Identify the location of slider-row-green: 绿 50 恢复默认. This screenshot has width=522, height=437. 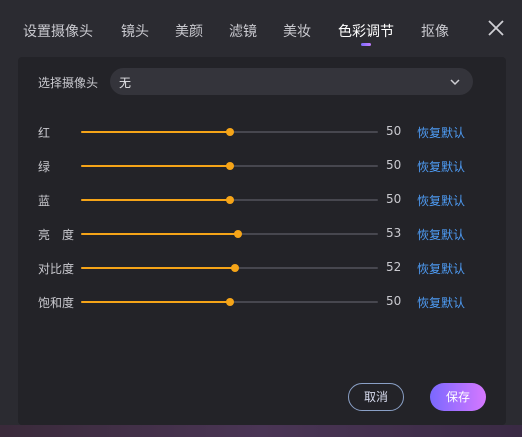
(261, 166).